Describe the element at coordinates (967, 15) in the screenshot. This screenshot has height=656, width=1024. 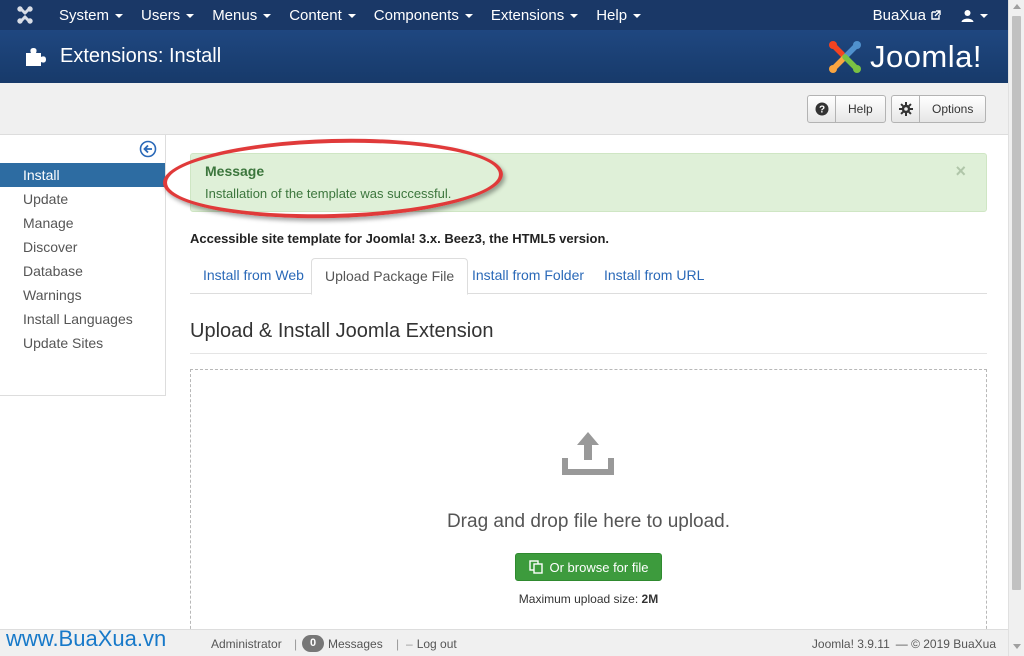
I see `user-icon` at that location.